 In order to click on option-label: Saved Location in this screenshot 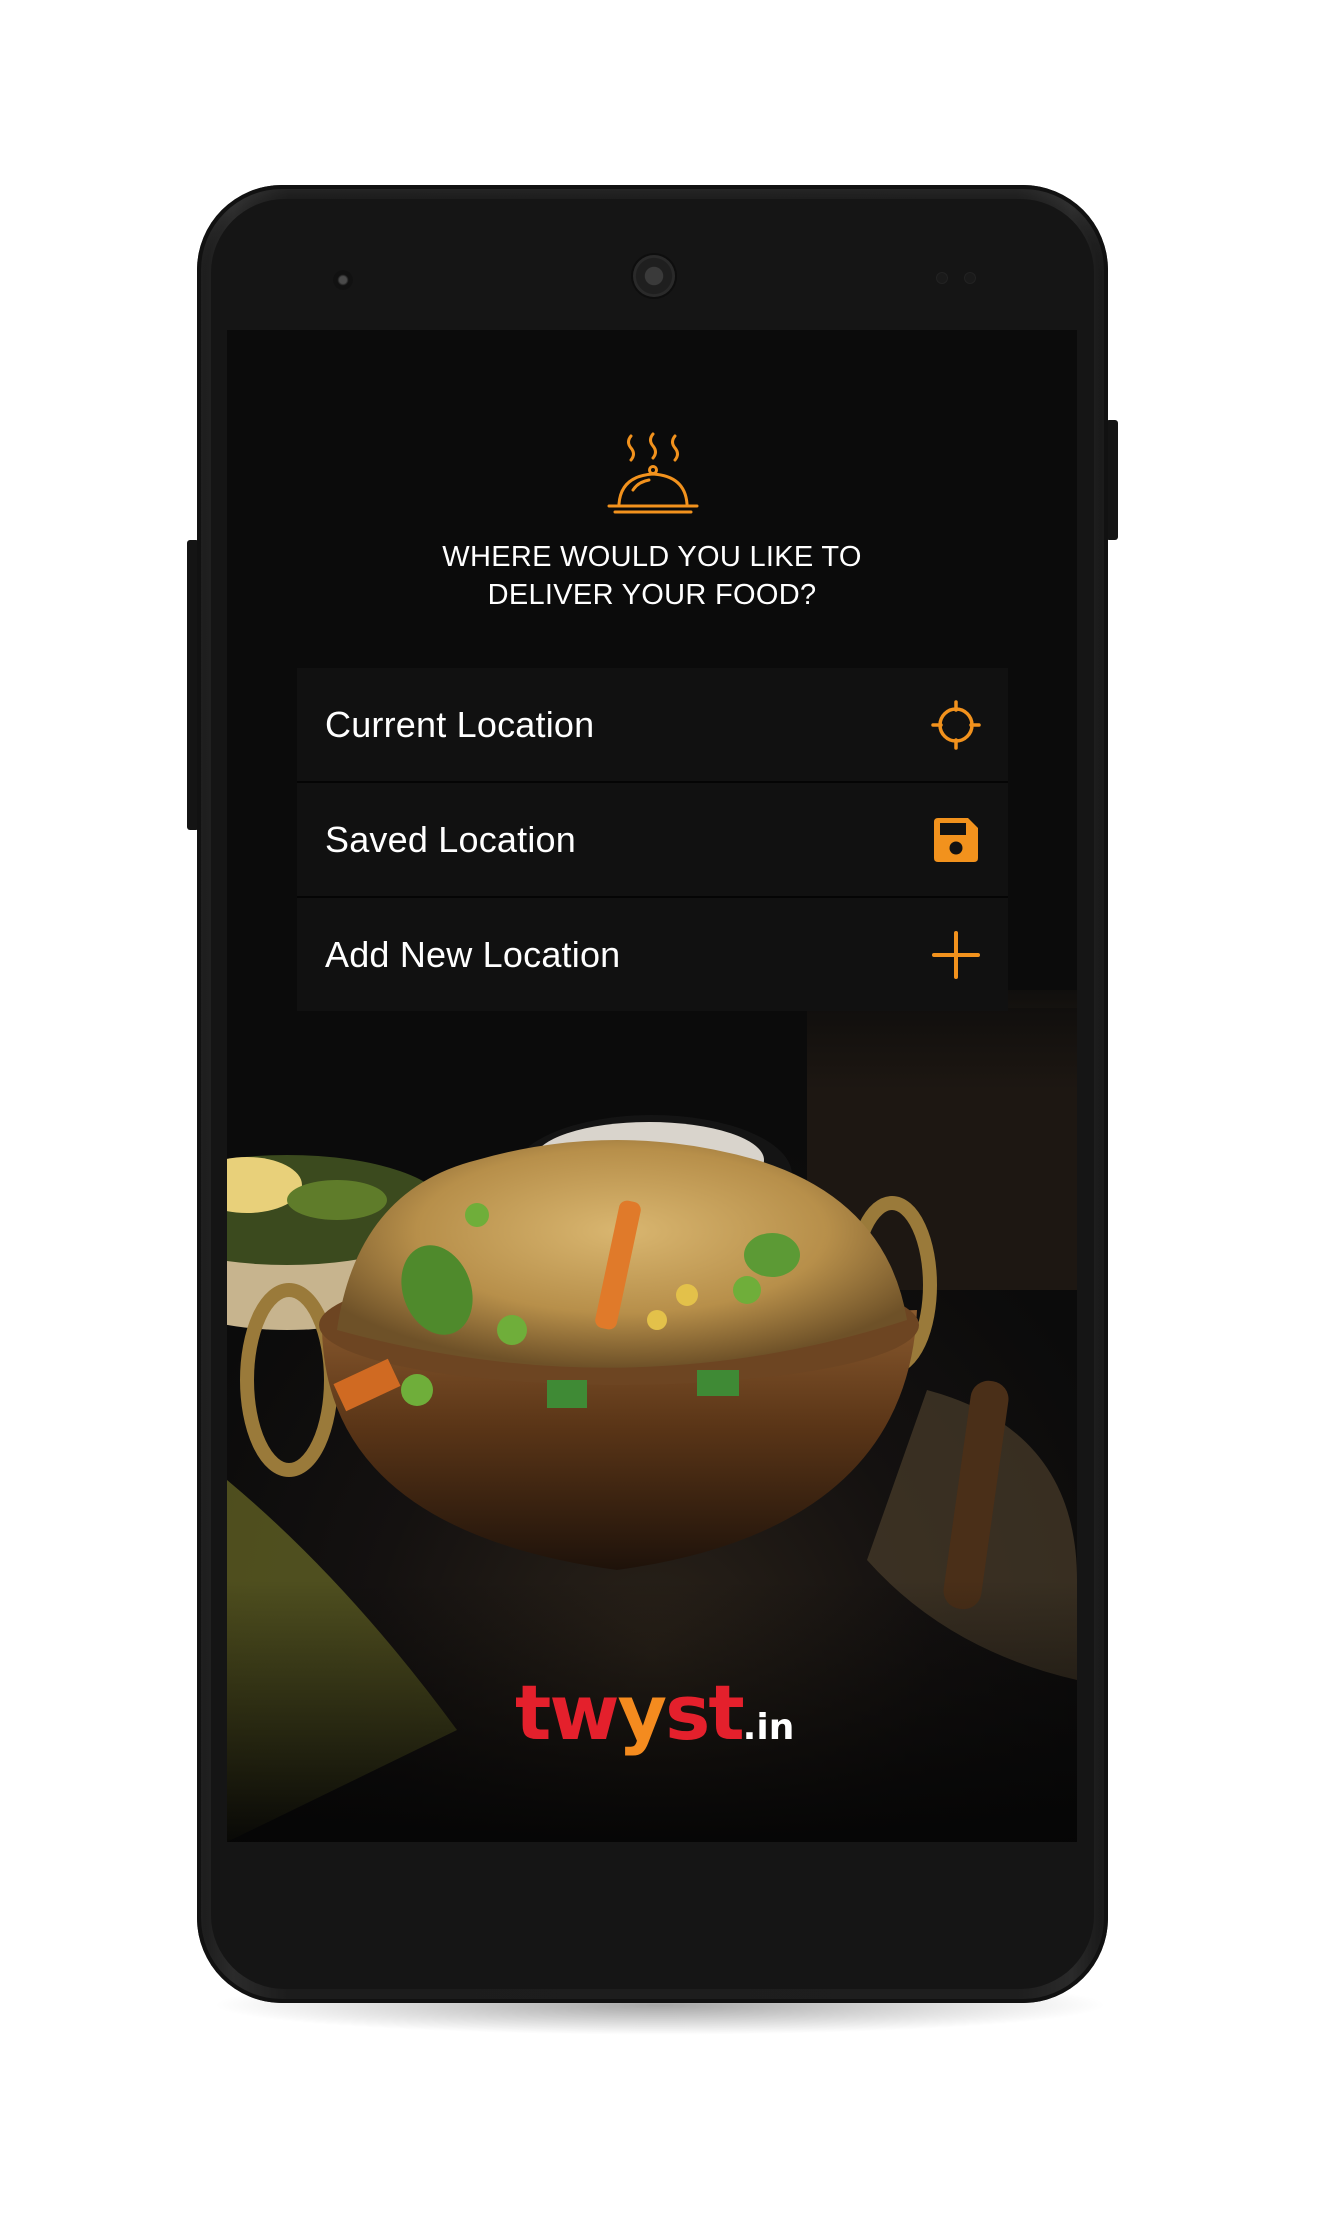, I will do `click(450, 839)`.